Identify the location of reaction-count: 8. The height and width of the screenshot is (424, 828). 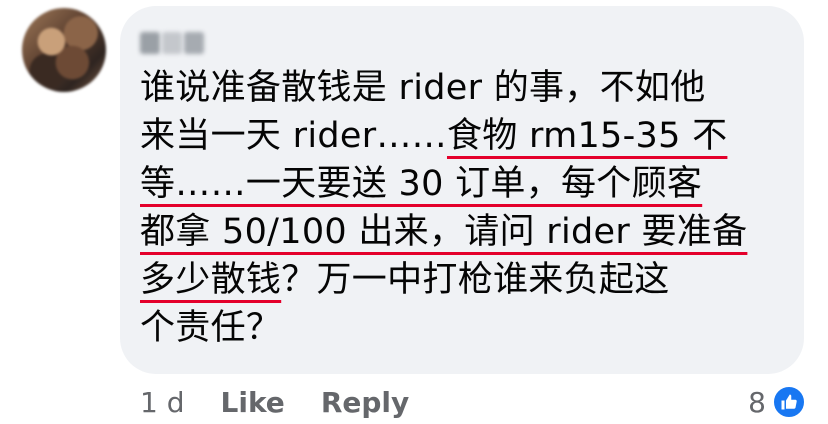
(757, 402).